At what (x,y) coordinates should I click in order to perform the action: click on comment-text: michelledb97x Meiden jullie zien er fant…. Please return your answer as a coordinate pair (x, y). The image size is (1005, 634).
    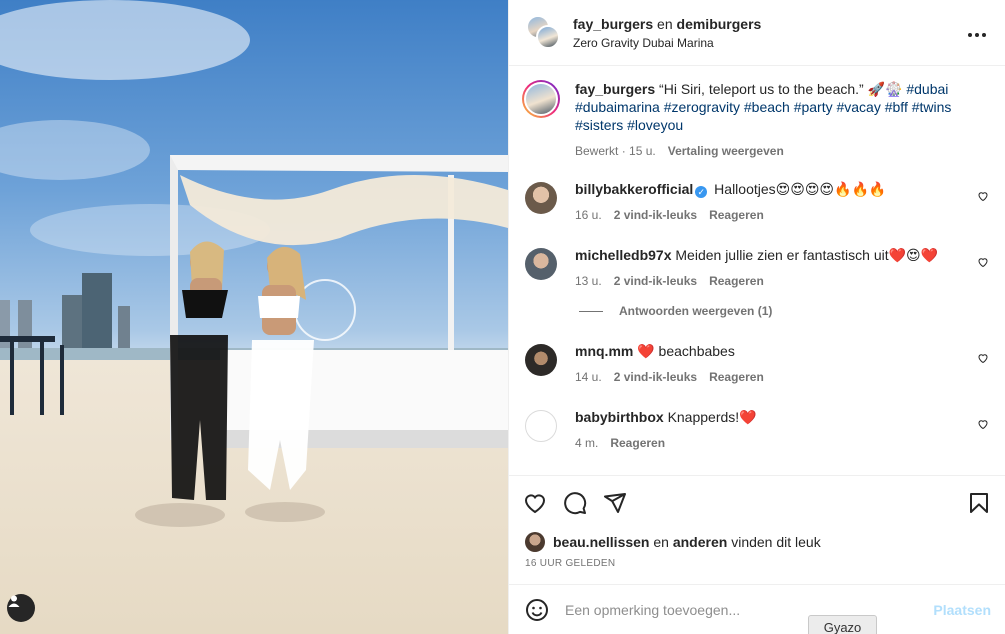
    Looking at the image, I should click on (770, 255).